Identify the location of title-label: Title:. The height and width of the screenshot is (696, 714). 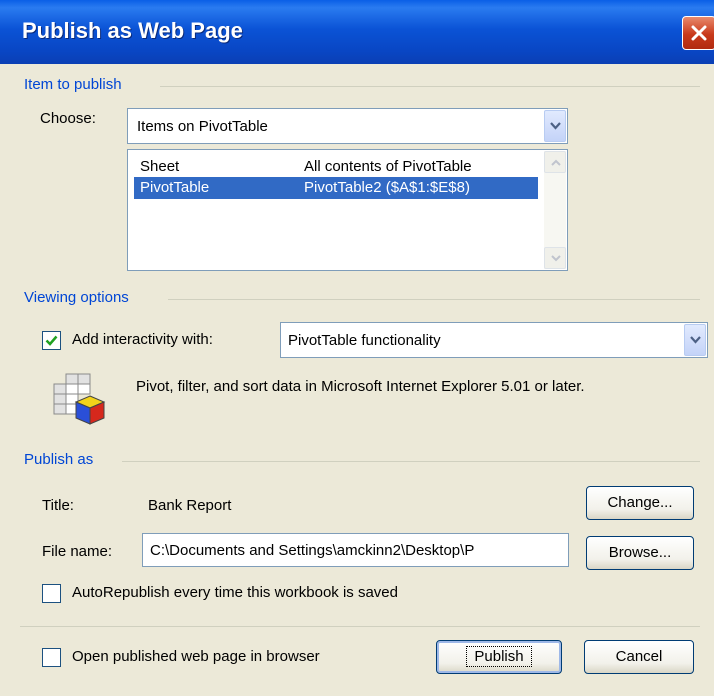
(58, 505).